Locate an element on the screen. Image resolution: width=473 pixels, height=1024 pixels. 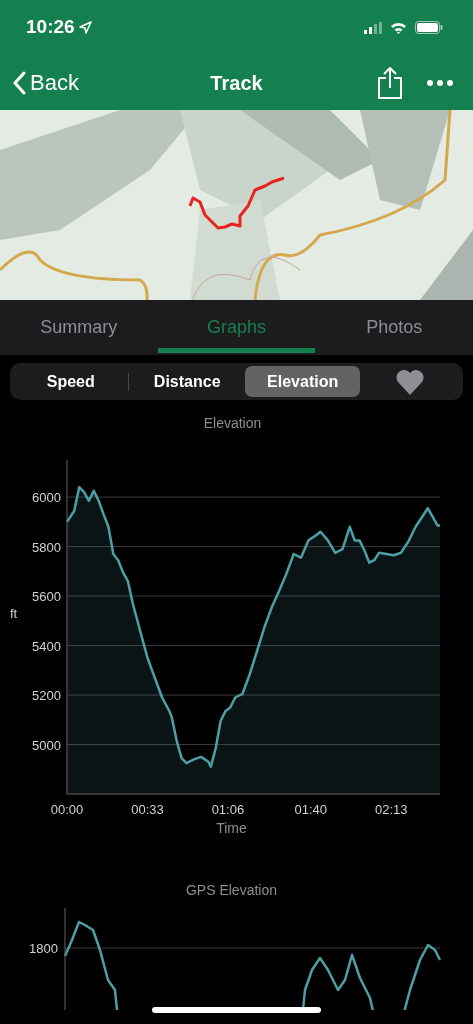
axis-title: Time is located at coordinates (231, 828).